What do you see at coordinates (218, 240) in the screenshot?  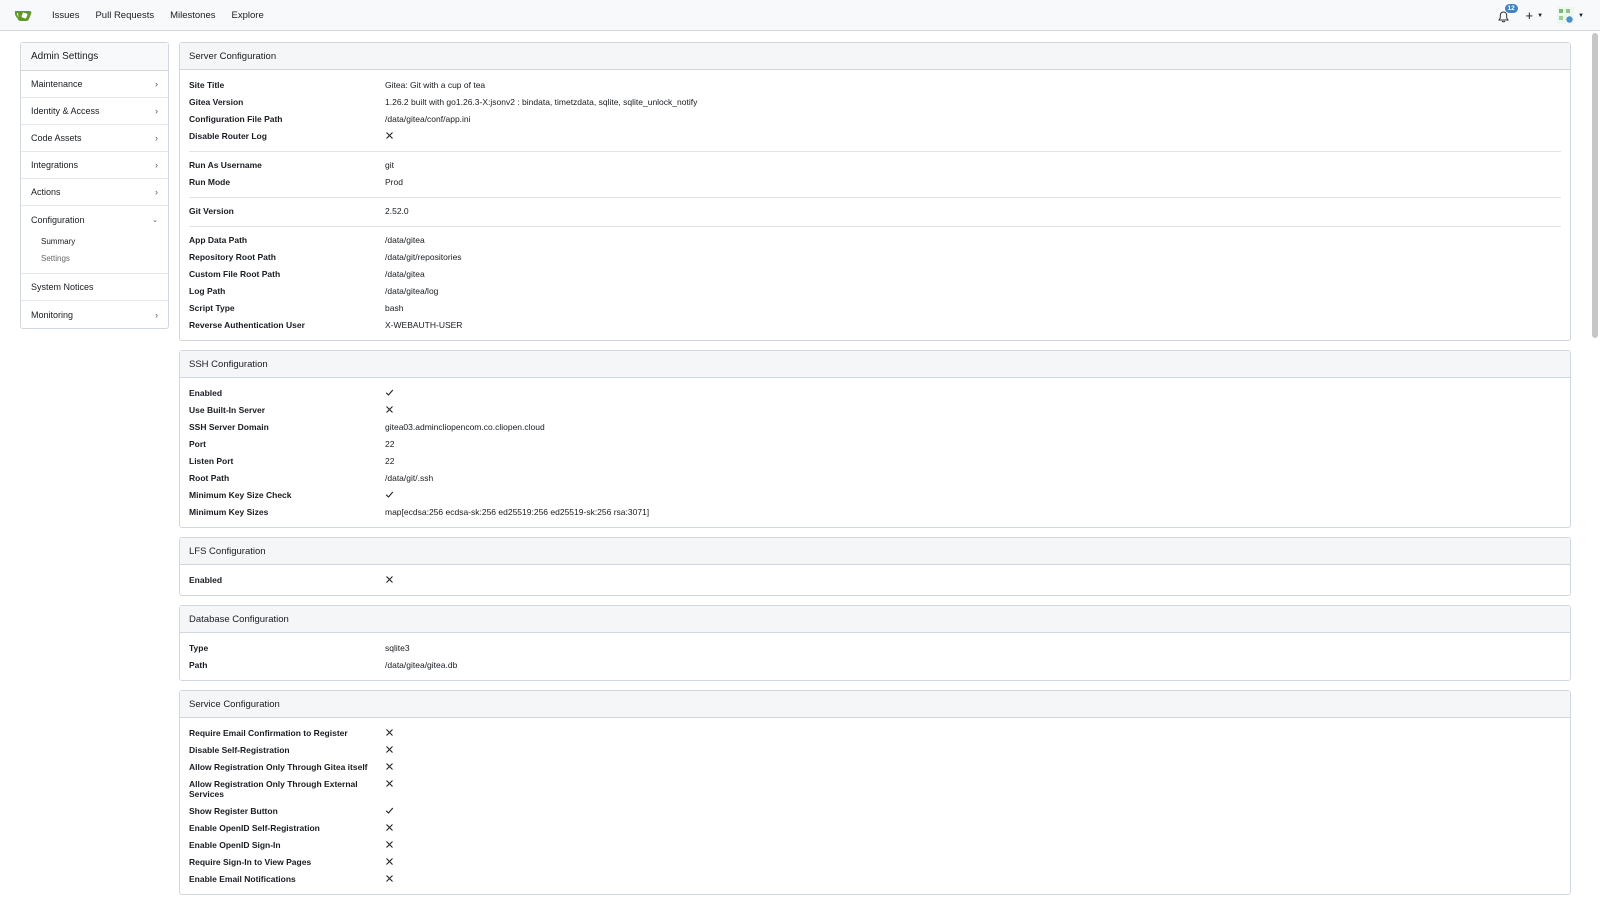 I see `config-key: App Data Path` at bounding box center [218, 240].